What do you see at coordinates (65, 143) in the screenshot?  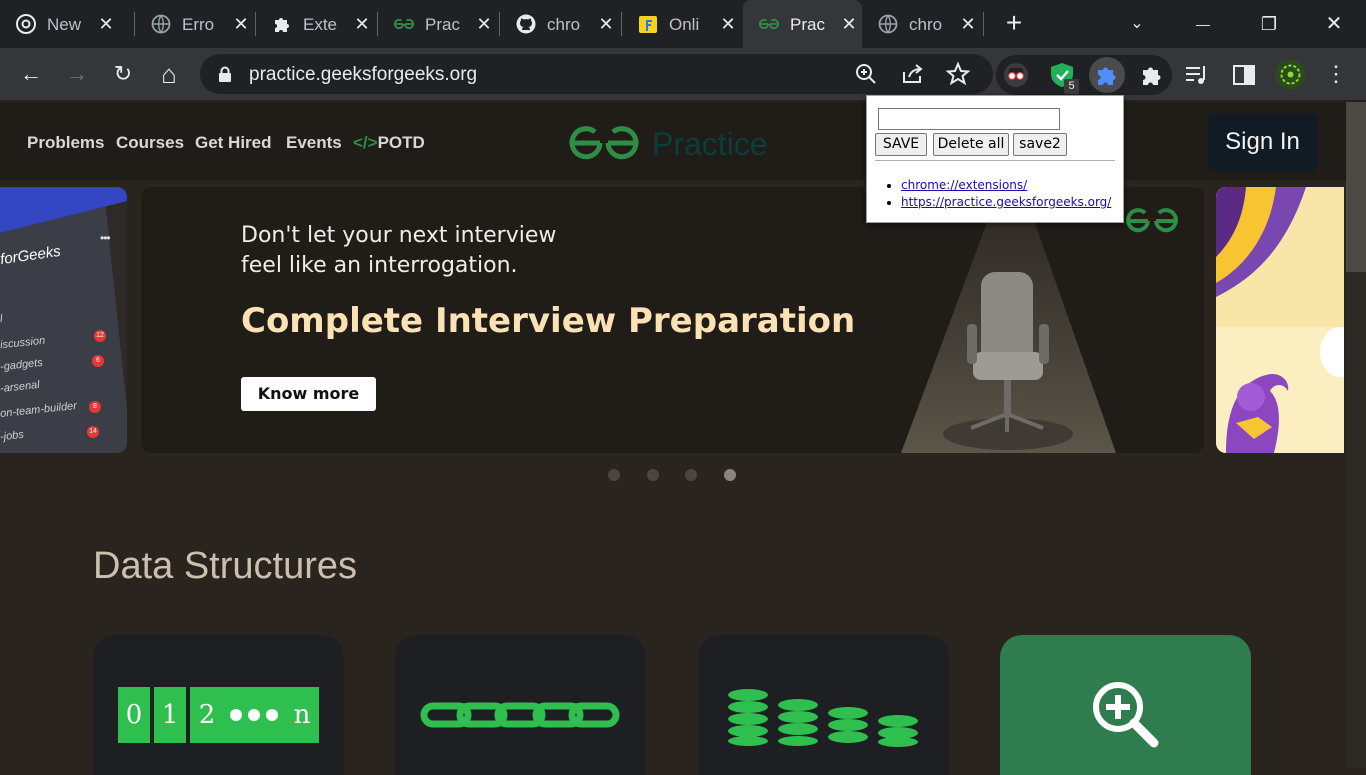 I see `nav-problems: Problems` at bounding box center [65, 143].